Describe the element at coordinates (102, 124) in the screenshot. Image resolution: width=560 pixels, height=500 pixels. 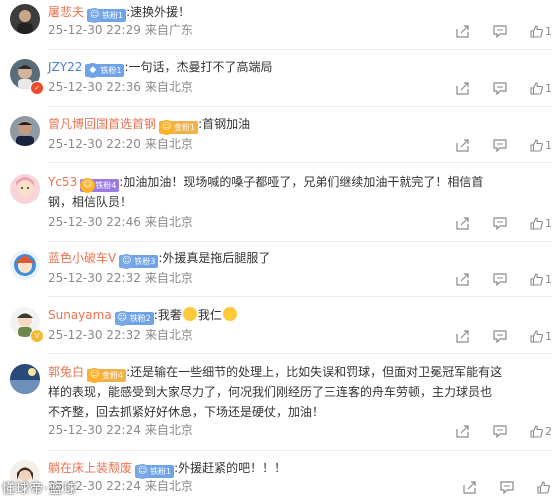
I see `comment-username: 曾凡博回国首选首钢` at that location.